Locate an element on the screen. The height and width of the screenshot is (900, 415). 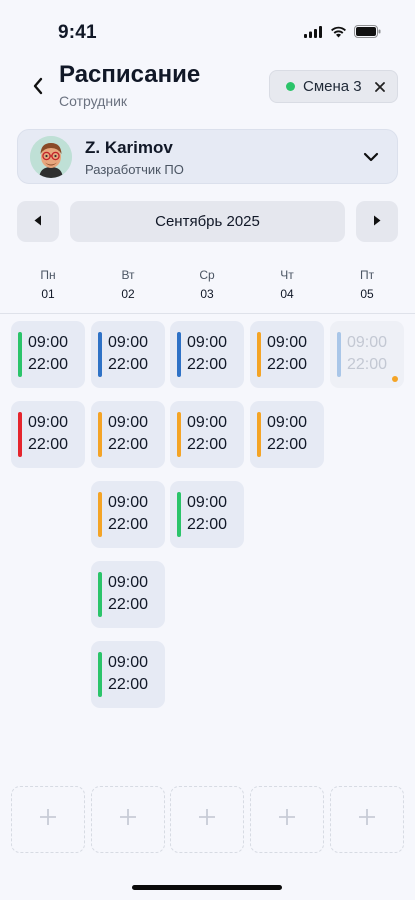
cellular-signal-icon is located at coordinates (313, 31).